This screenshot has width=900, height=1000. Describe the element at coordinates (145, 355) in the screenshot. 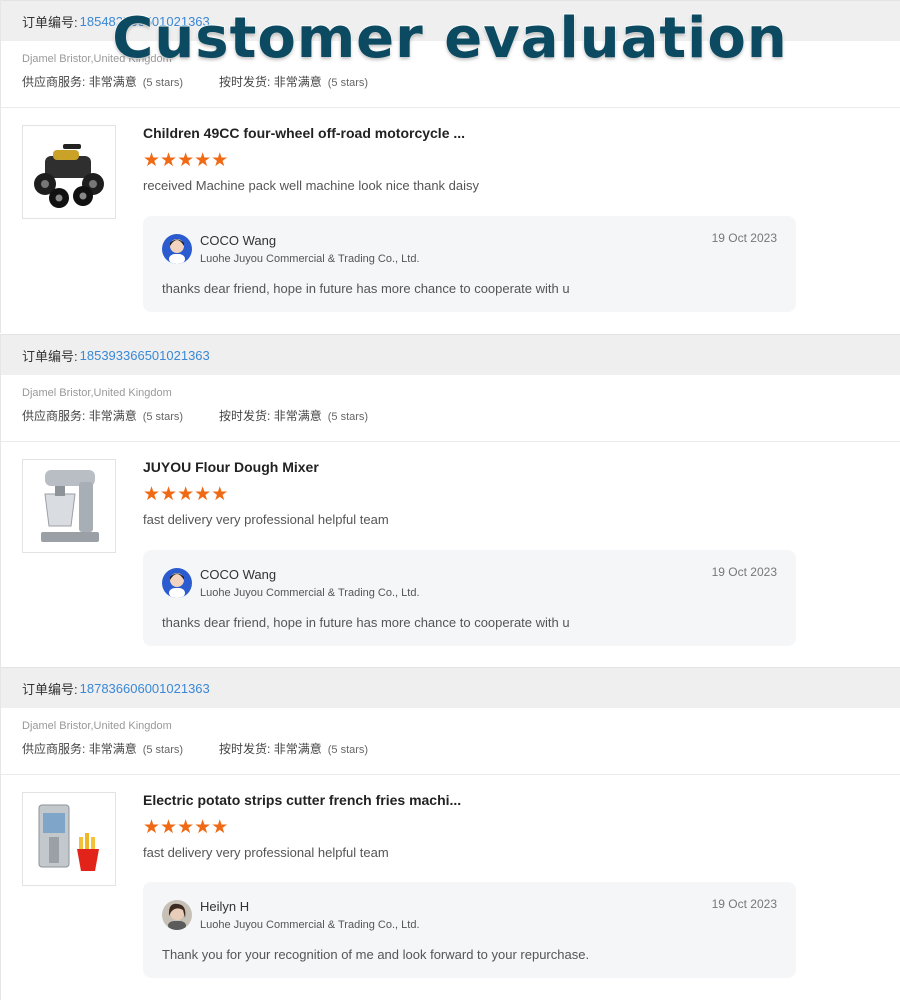

I see `order-number-link: 185393366501021363` at that location.